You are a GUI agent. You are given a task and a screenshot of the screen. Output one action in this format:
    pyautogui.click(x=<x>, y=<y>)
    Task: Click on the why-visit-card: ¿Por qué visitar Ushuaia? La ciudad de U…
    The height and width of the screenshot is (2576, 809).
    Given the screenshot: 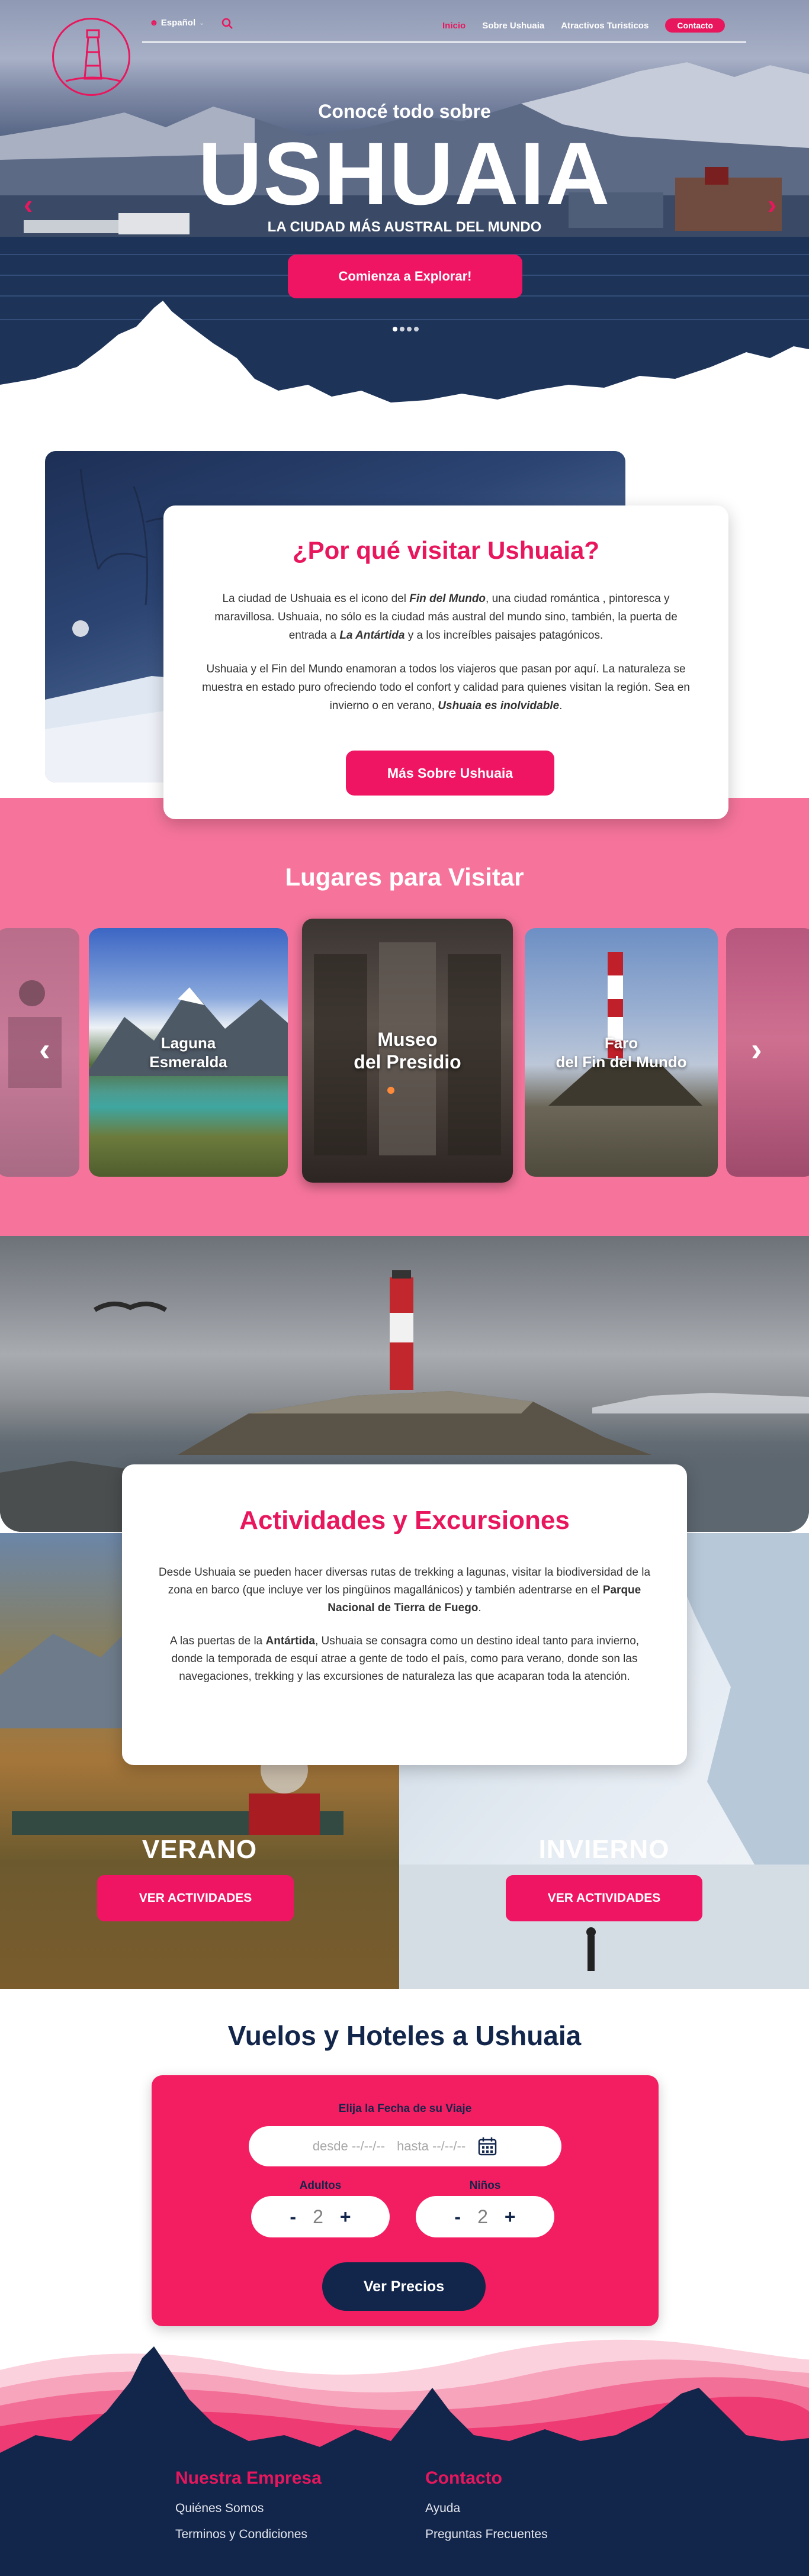 What is the action you would take?
    pyautogui.click(x=446, y=662)
    